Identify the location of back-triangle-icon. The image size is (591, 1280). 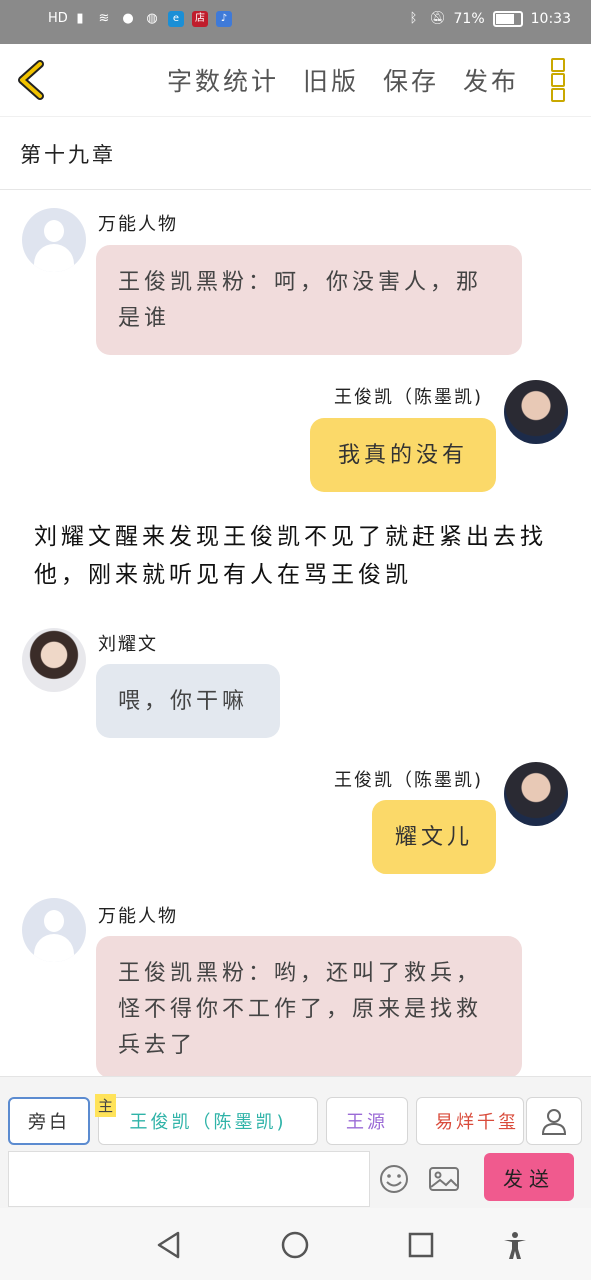
(169, 1245).